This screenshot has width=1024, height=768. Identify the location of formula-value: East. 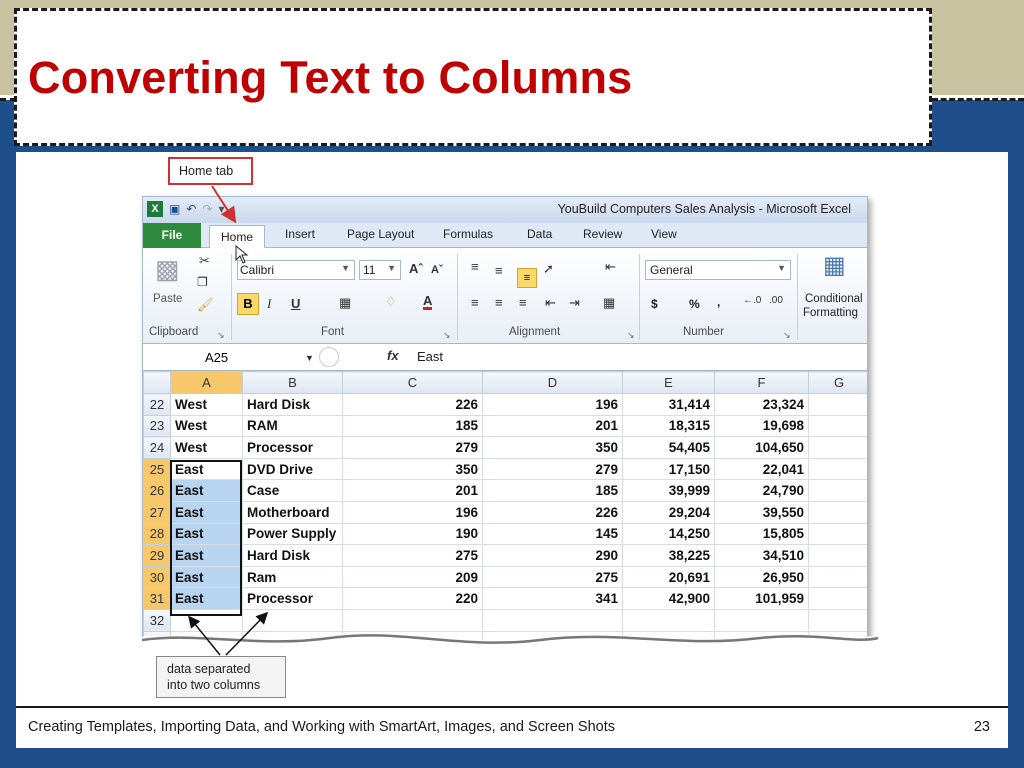
(430, 356).